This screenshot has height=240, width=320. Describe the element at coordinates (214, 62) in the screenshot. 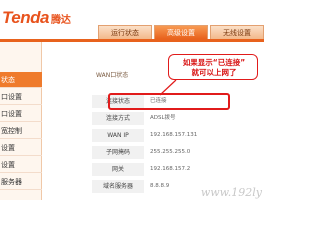

I see `callout-line-1: 如果显示“已连接”` at that location.